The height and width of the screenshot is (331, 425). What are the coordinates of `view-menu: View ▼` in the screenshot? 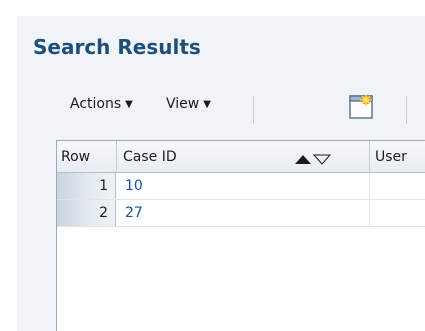 It's located at (188, 104).